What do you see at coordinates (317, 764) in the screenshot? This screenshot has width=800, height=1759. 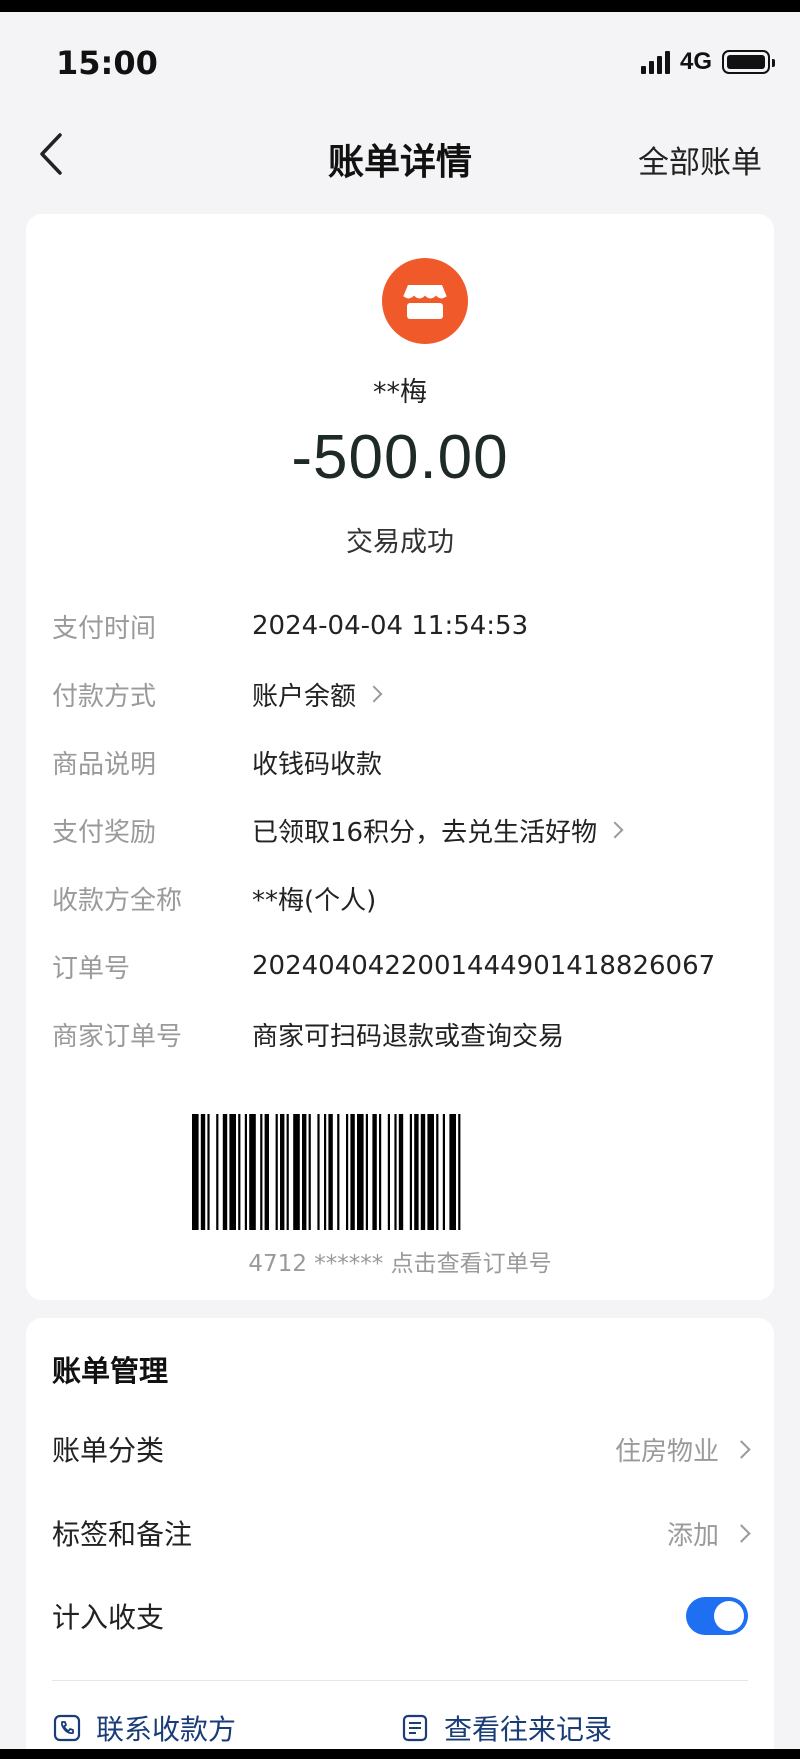 I see `detail-value: 收钱码收款` at bounding box center [317, 764].